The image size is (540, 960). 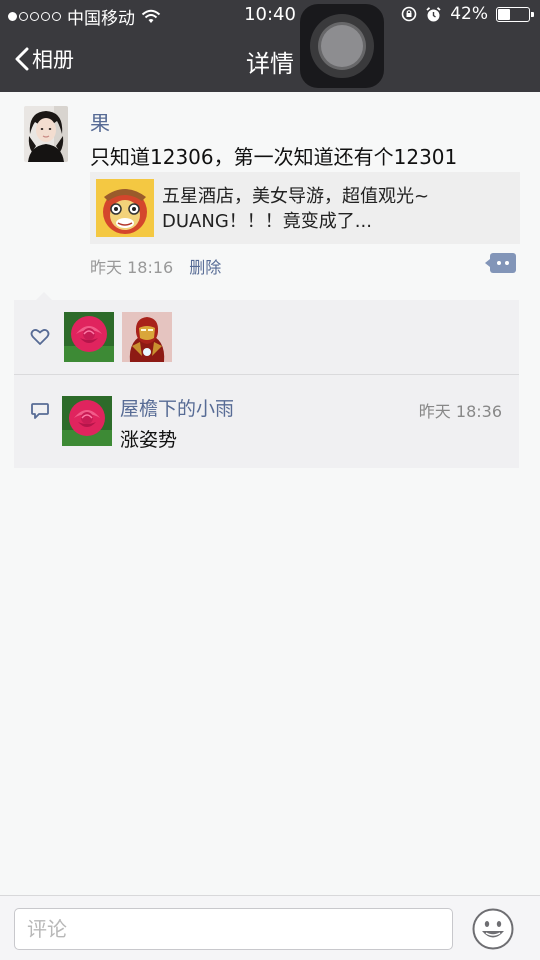 What do you see at coordinates (89, 337) in the screenshot?
I see `like-avatar-rose` at bounding box center [89, 337].